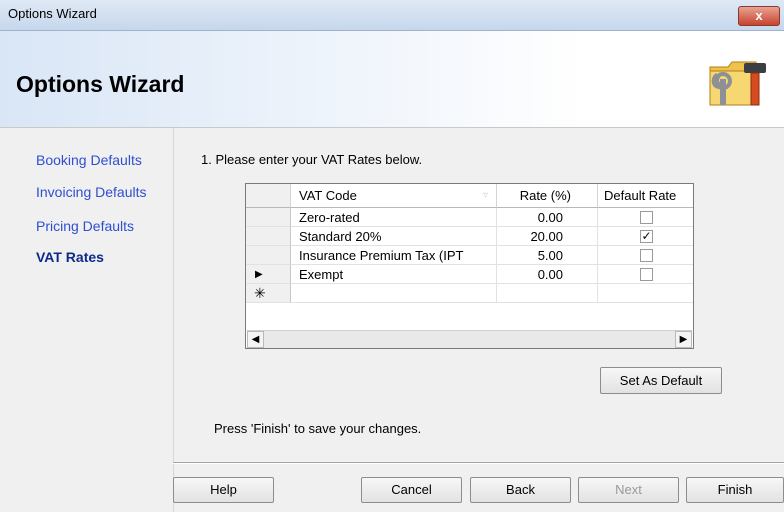 Image resolution: width=784 pixels, height=512 pixels. What do you see at coordinates (318, 428) in the screenshot?
I see `finish-hint-text: Press 'Finish' to save your changes.` at bounding box center [318, 428].